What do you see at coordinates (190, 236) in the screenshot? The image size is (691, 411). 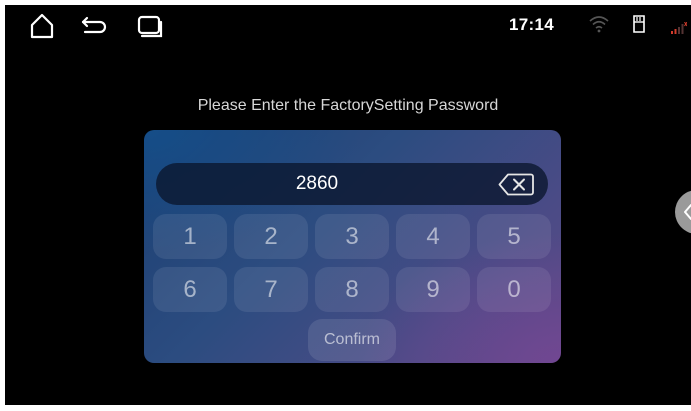 I see `key-1: 1` at bounding box center [190, 236].